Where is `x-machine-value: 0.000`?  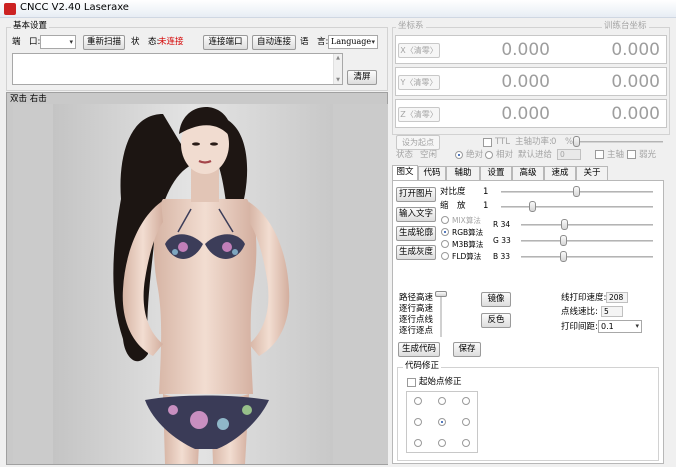 x-machine-value: 0.000 is located at coordinates (525, 50).